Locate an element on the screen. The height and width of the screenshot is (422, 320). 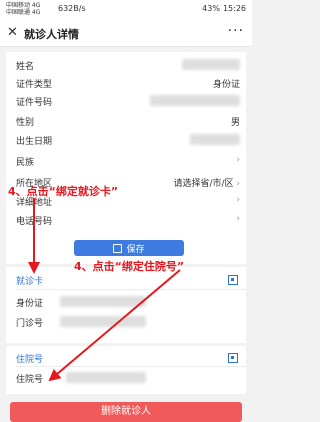
visit-card-section: 就诊卡 身份证 门诊号 is located at coordinates (126, 305).